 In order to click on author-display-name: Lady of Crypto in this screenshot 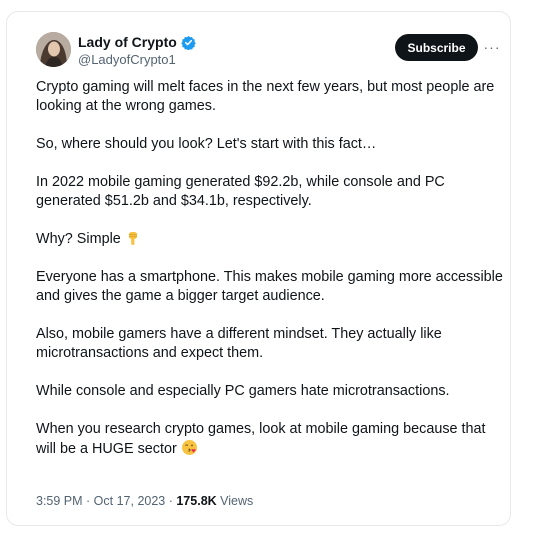, I will do `click(127, 42)`.